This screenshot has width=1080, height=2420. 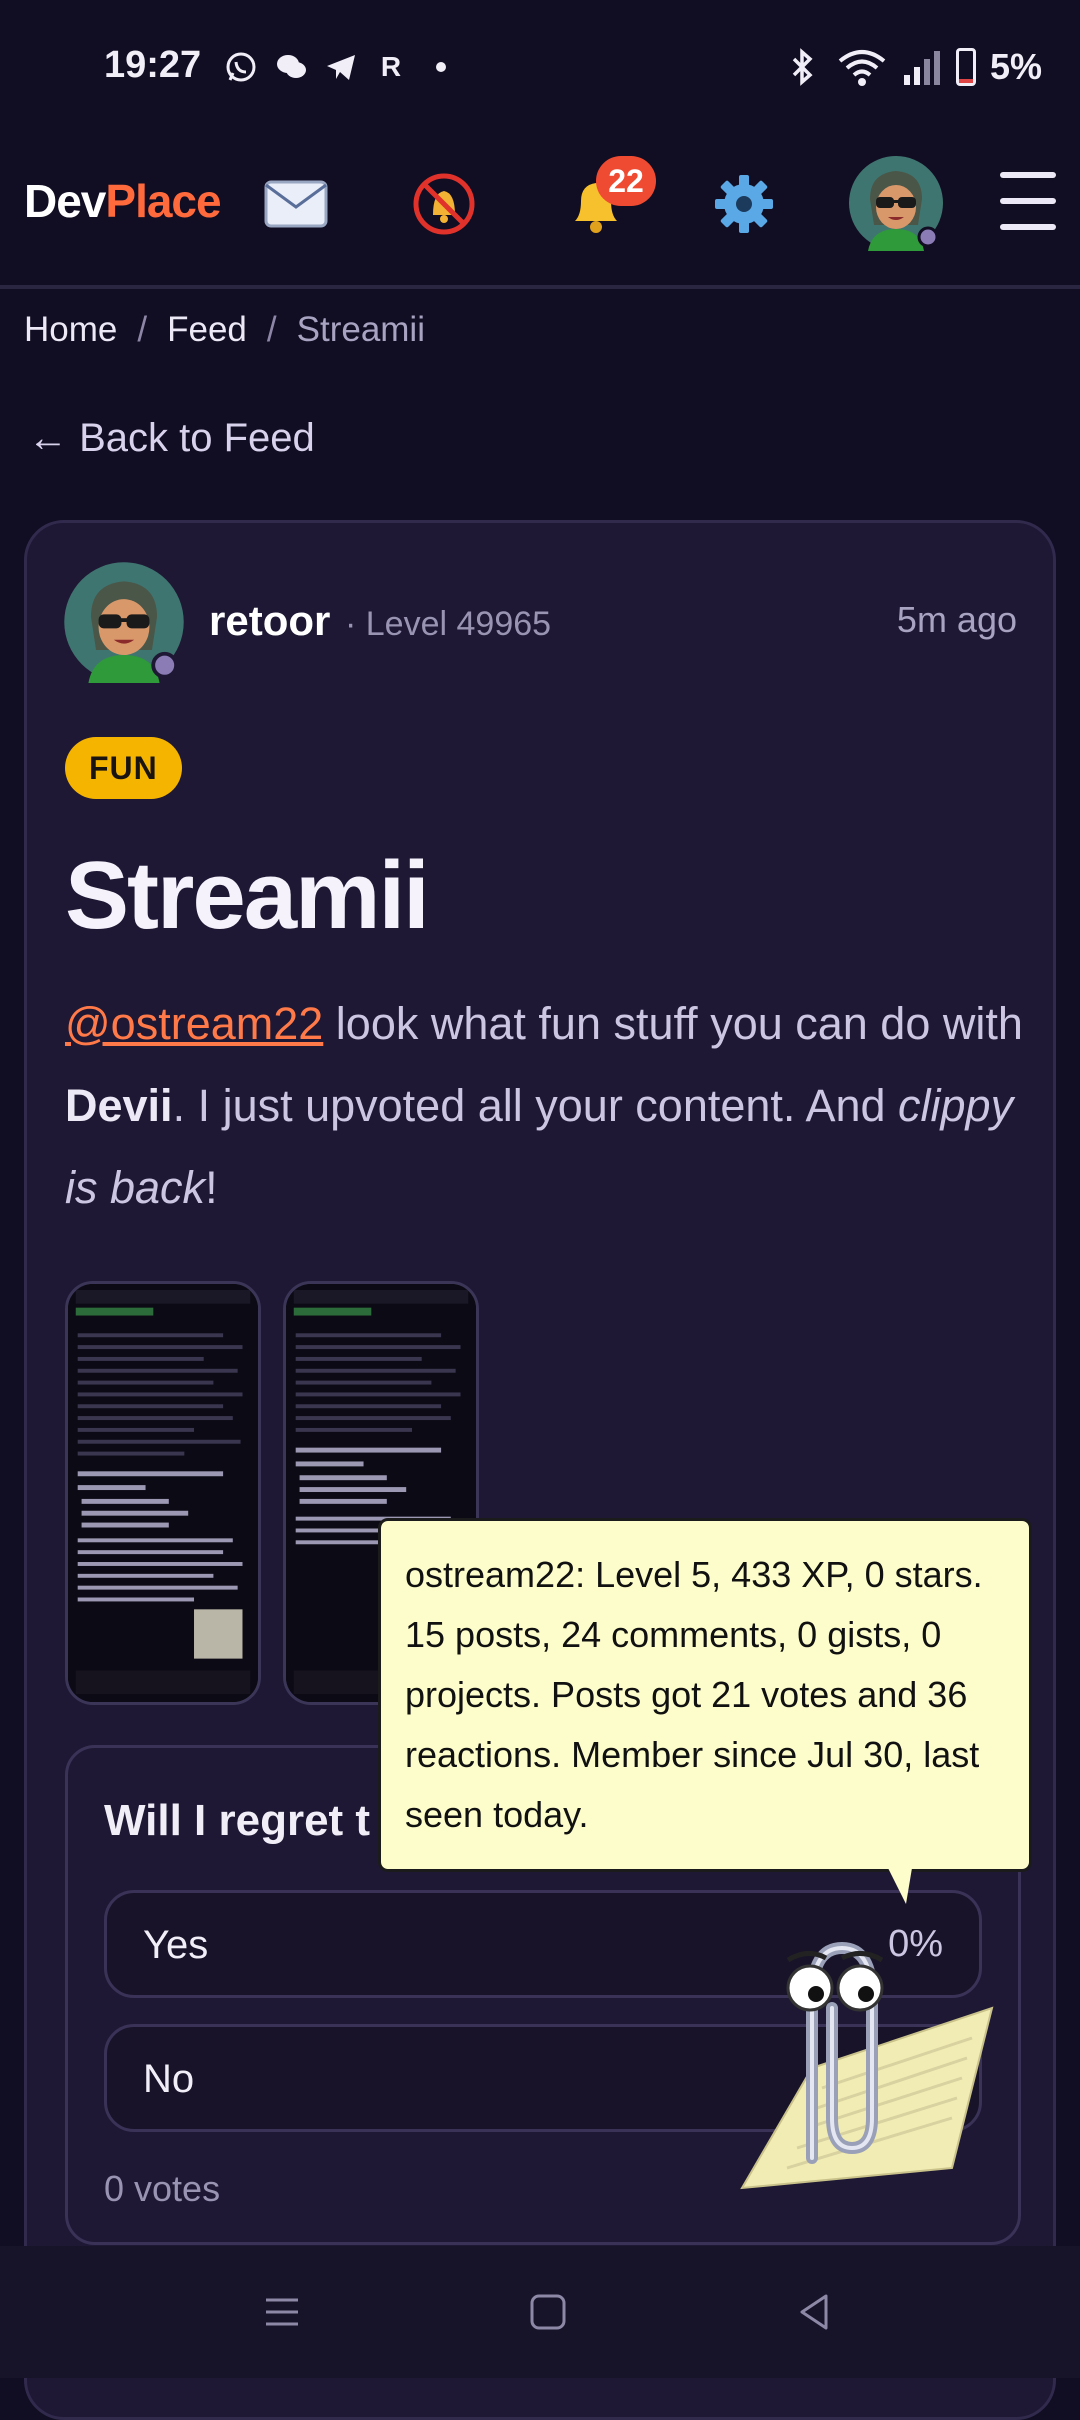 I want to click on status-time: 19:27, so click(x=153, y=65).